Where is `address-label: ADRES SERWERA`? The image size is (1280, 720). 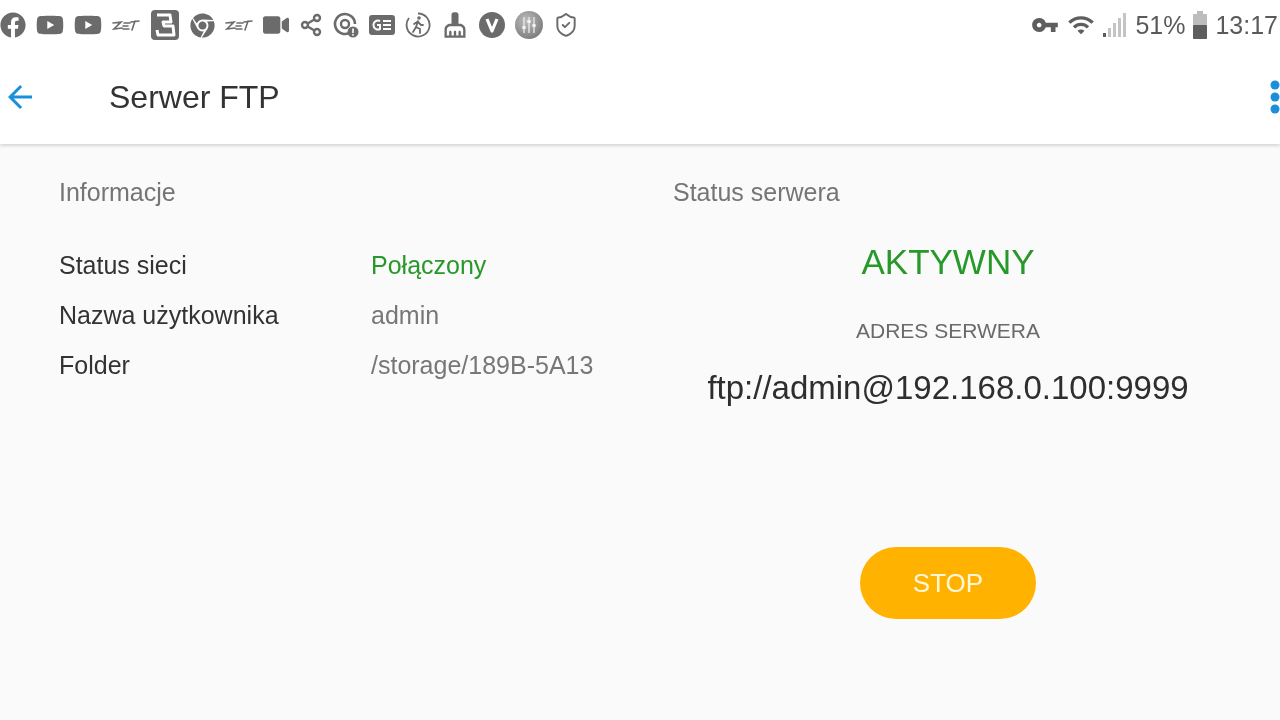
address-label: ADRES SERWERA is located at coordinates (948, 331).